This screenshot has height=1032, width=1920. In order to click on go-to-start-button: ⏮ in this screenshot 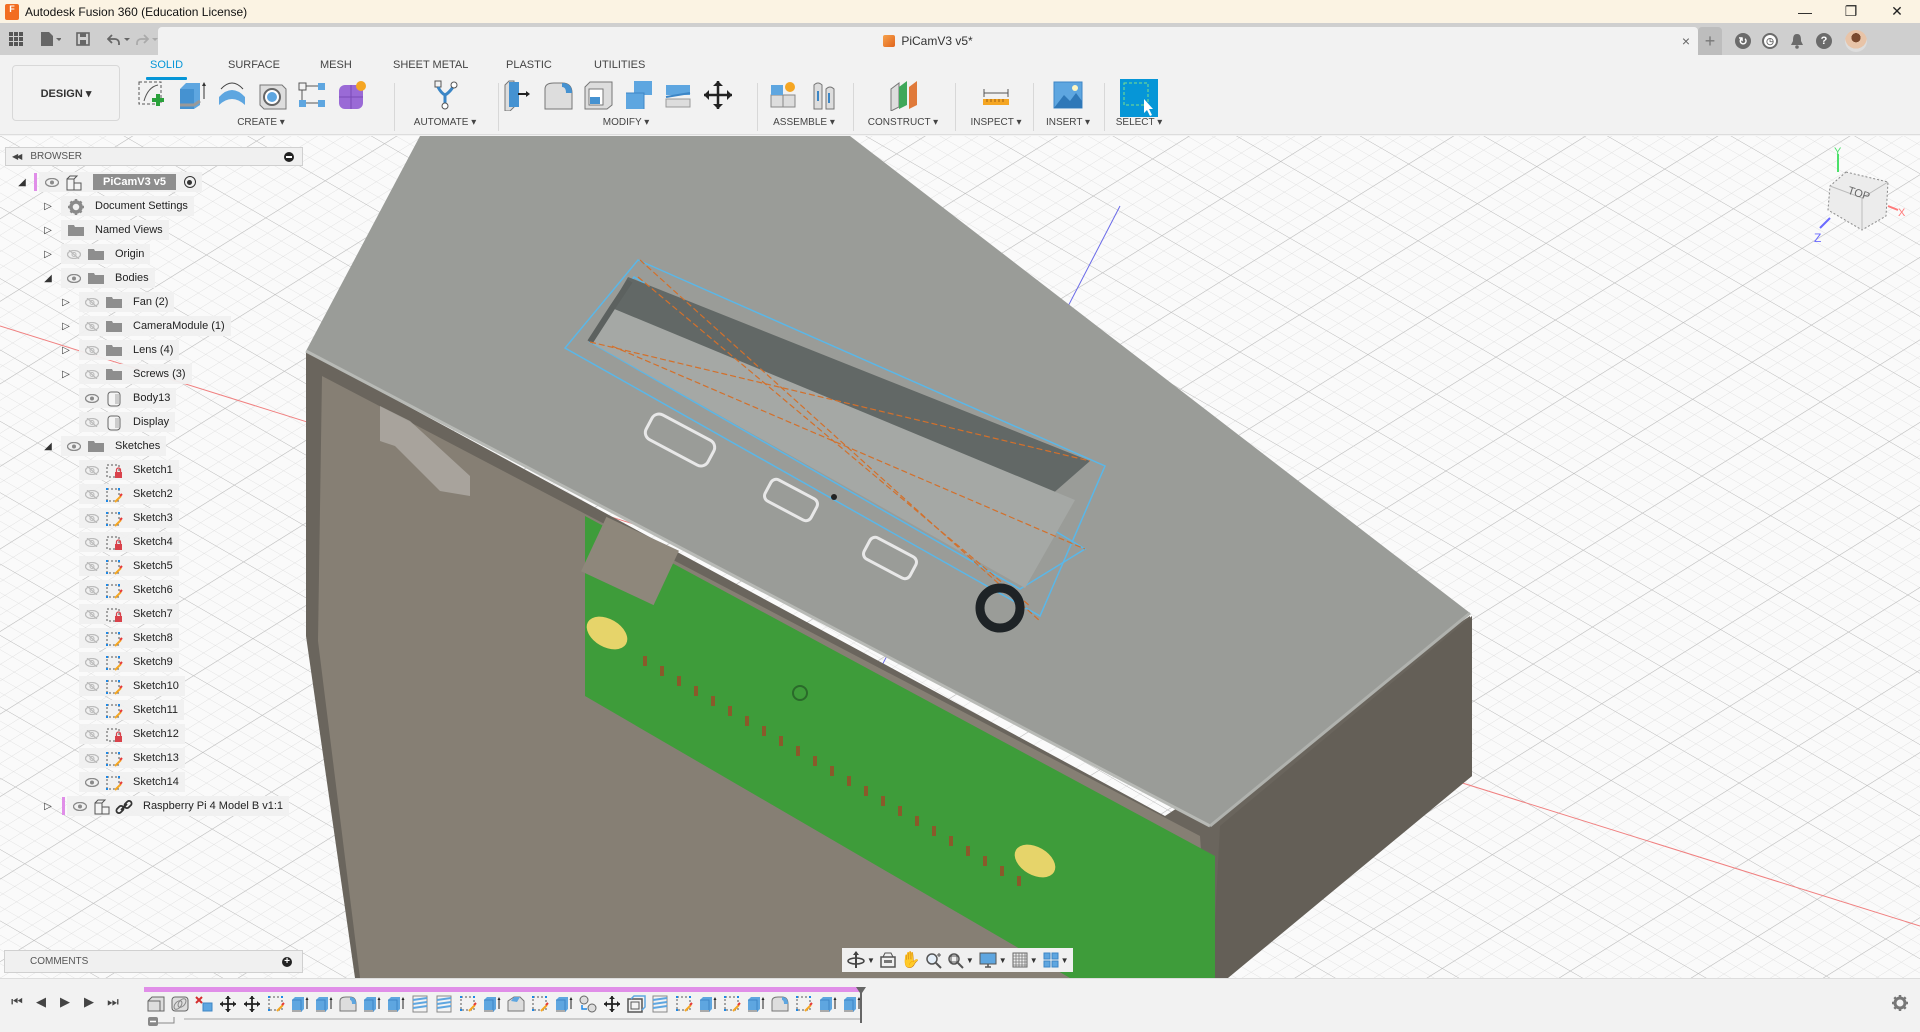, I will do `click(17, 1002)`.